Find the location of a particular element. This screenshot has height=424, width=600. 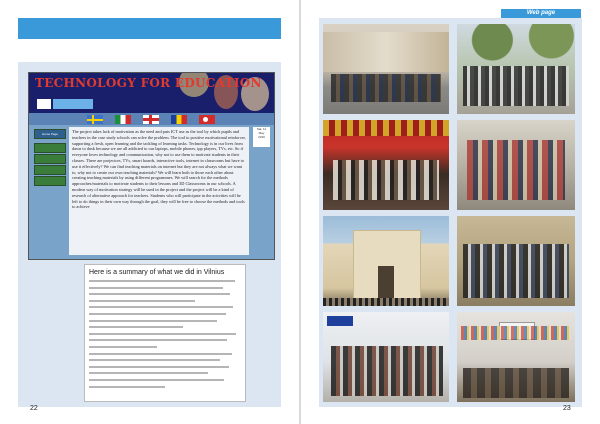

cathedral-photo is located at coordinates (386, 261).